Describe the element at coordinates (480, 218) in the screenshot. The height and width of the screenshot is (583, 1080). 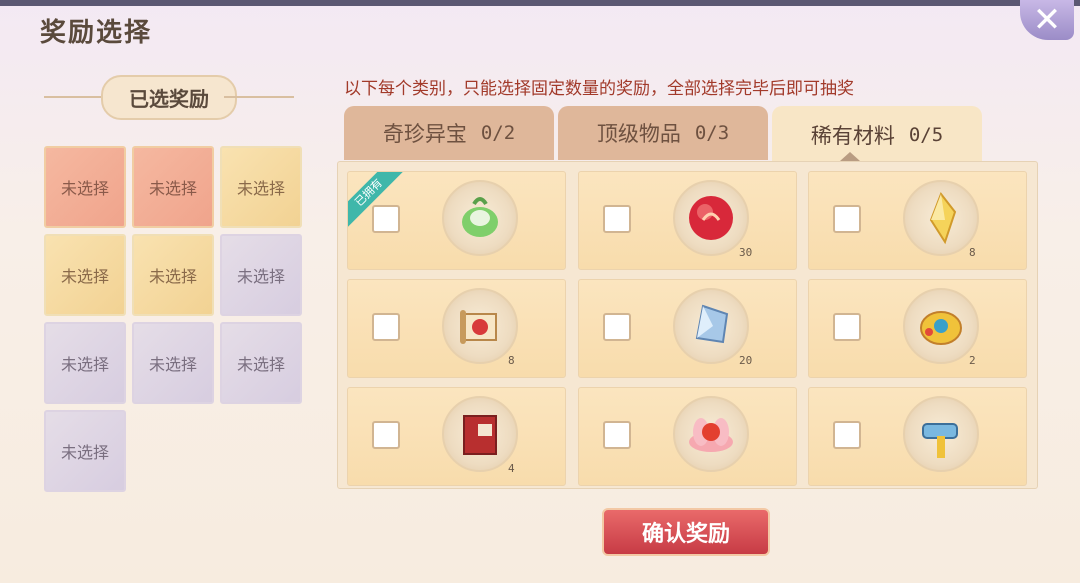
I see `green-pouch-icon` at that location.